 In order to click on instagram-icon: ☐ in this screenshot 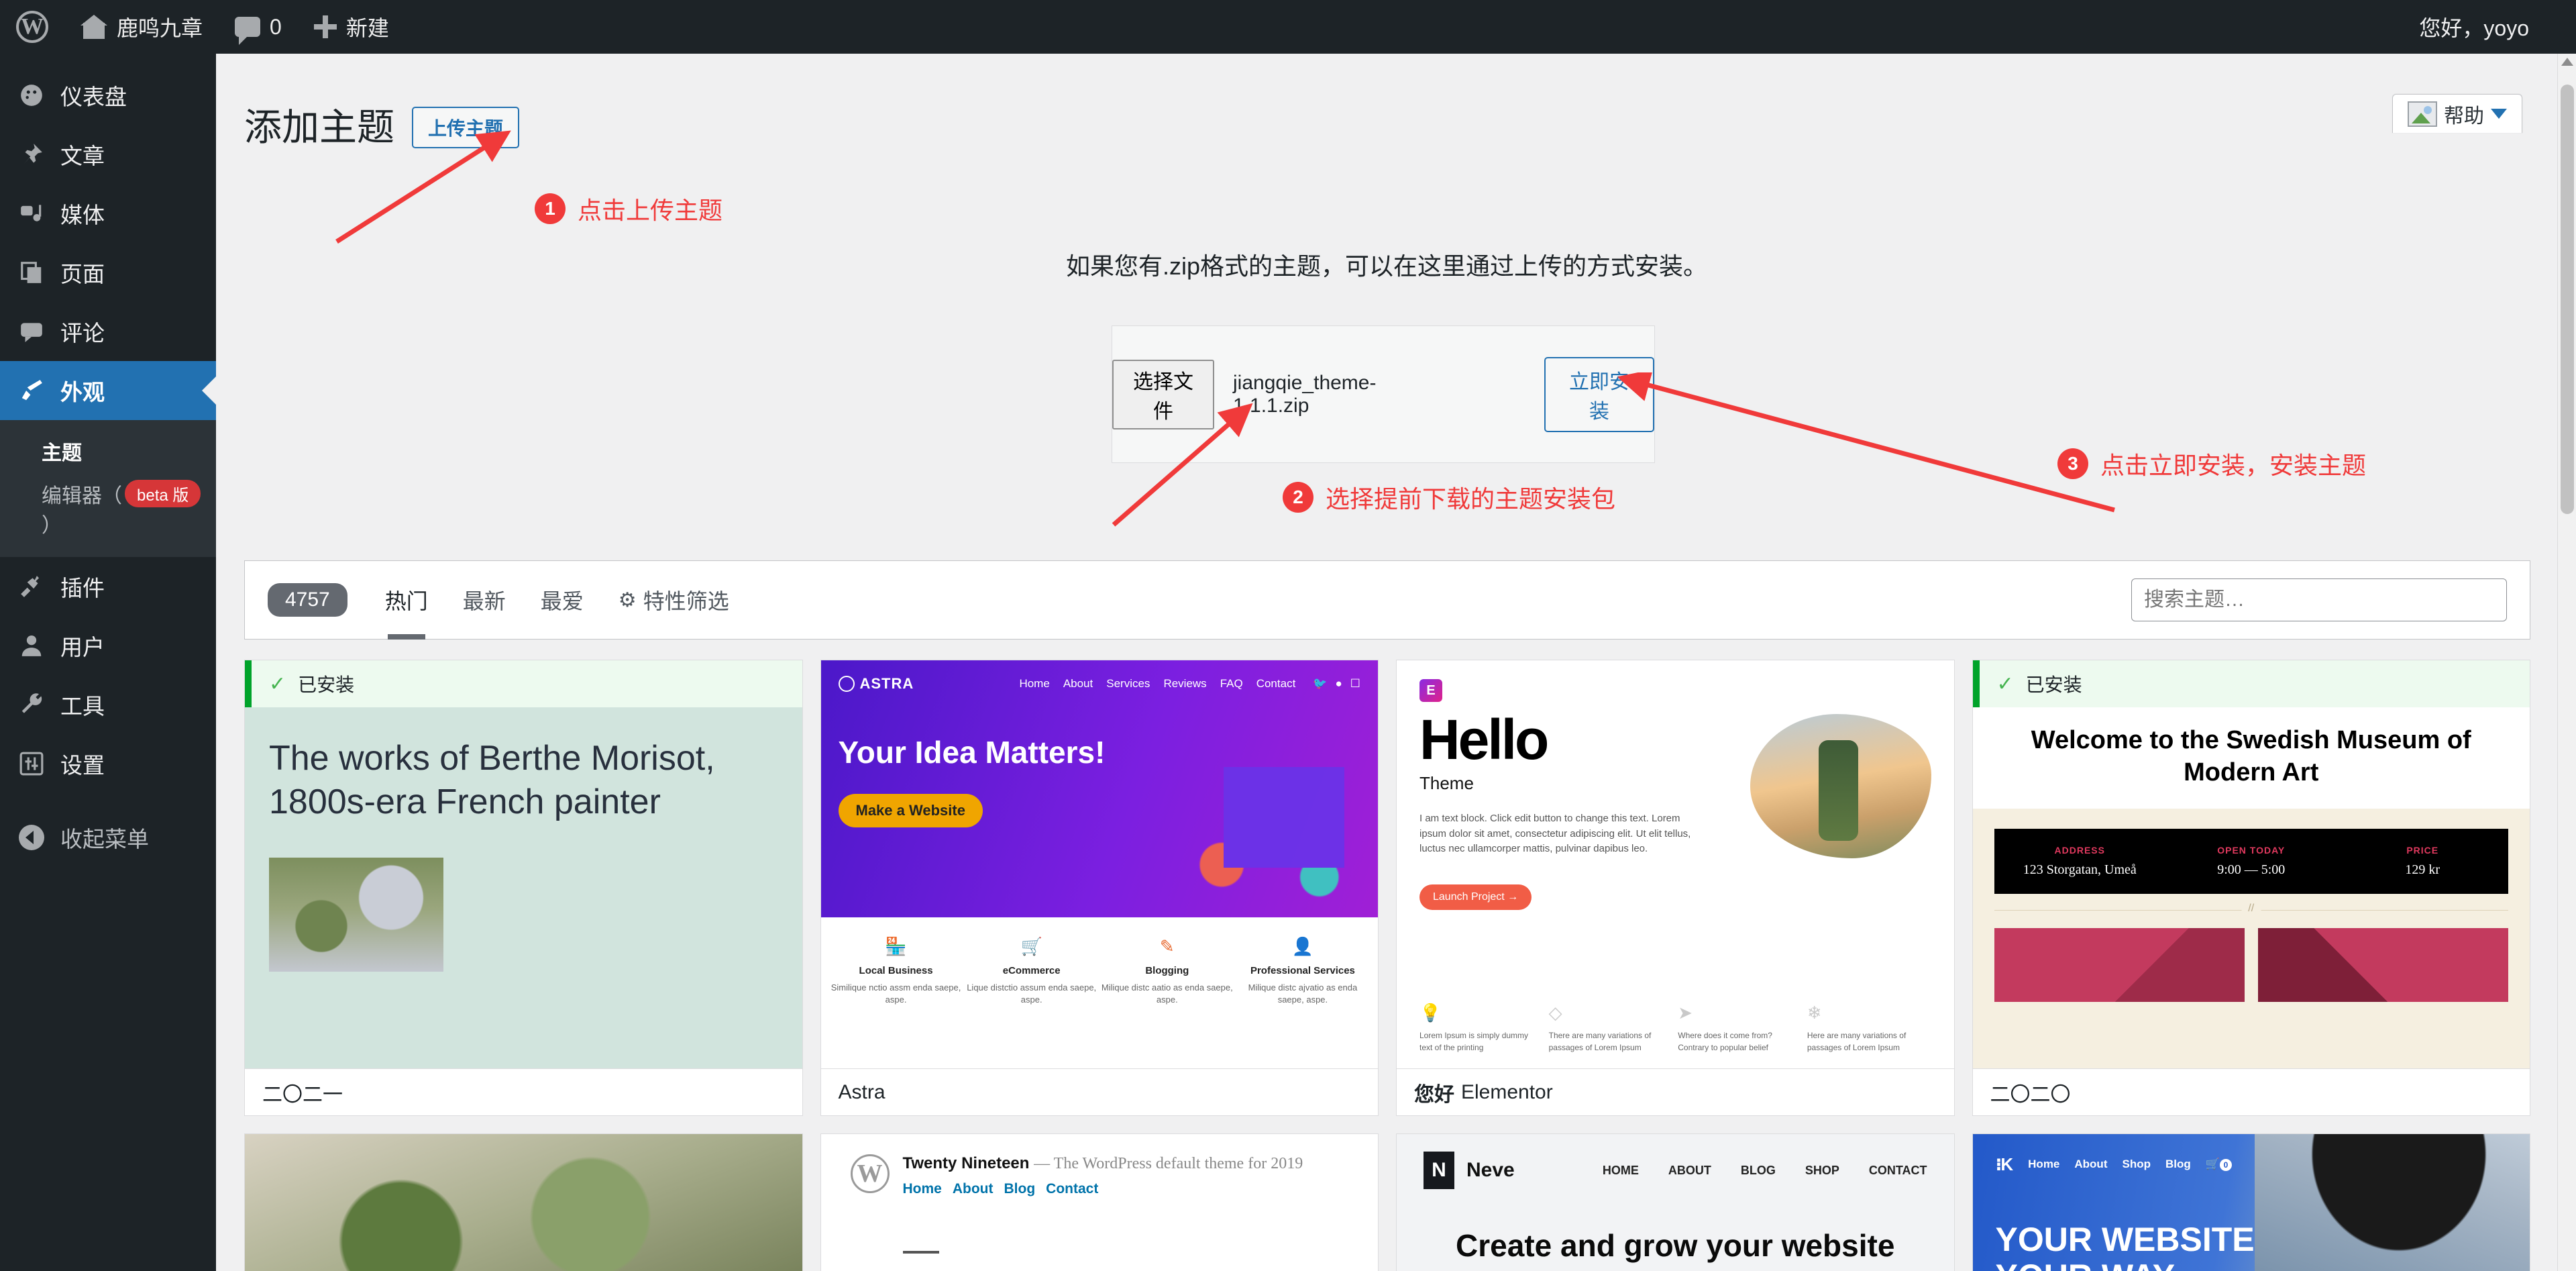, I will do `click(1355, 683)`.